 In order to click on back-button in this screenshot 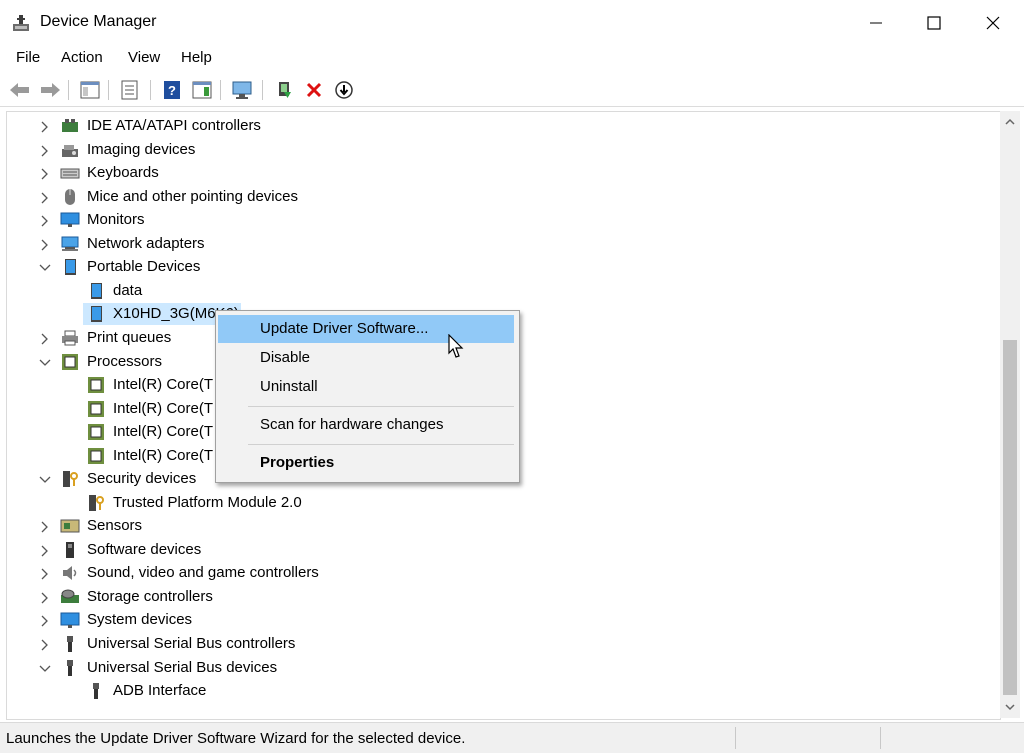, I will do `click(20, 90)`.